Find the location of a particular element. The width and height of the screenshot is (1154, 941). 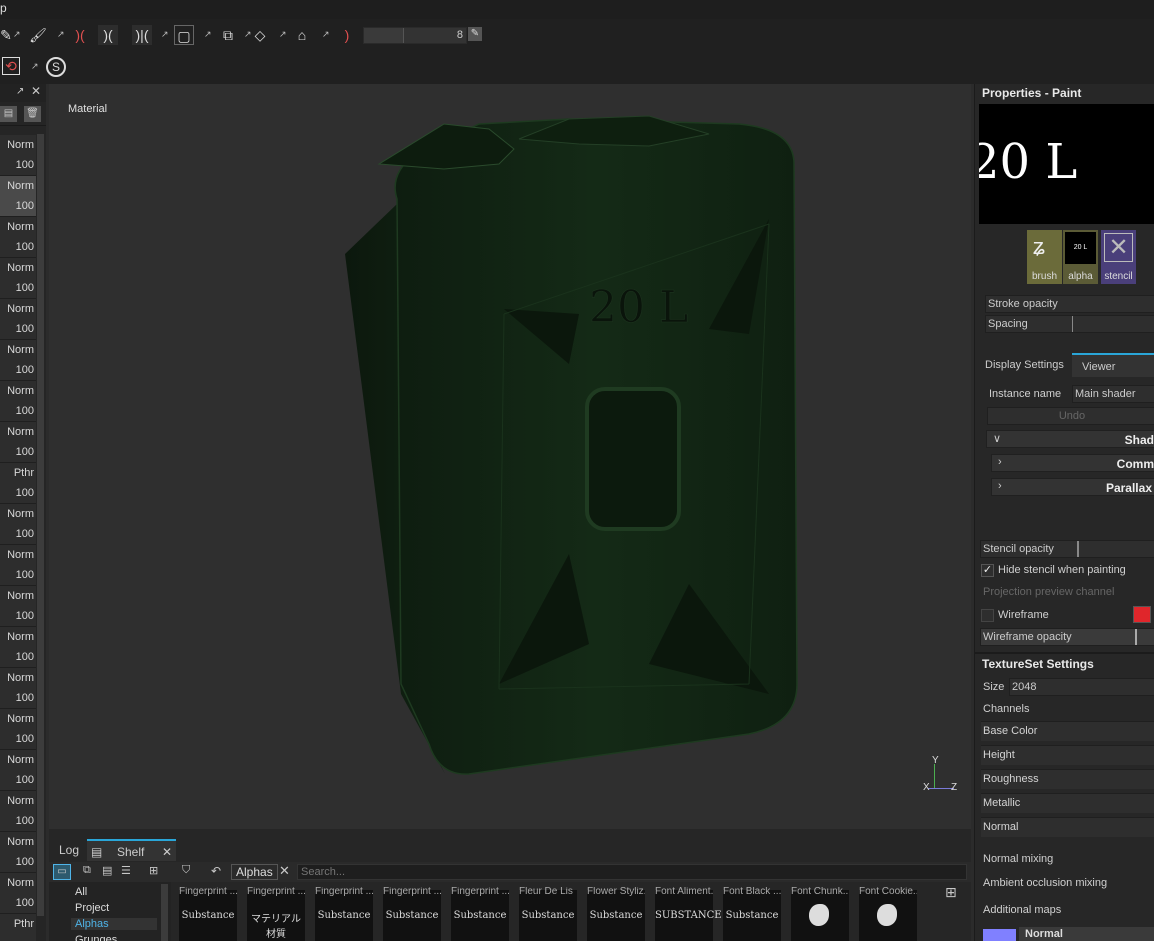

new-folder-icon: ▤ is located at coordinates (107, 870).